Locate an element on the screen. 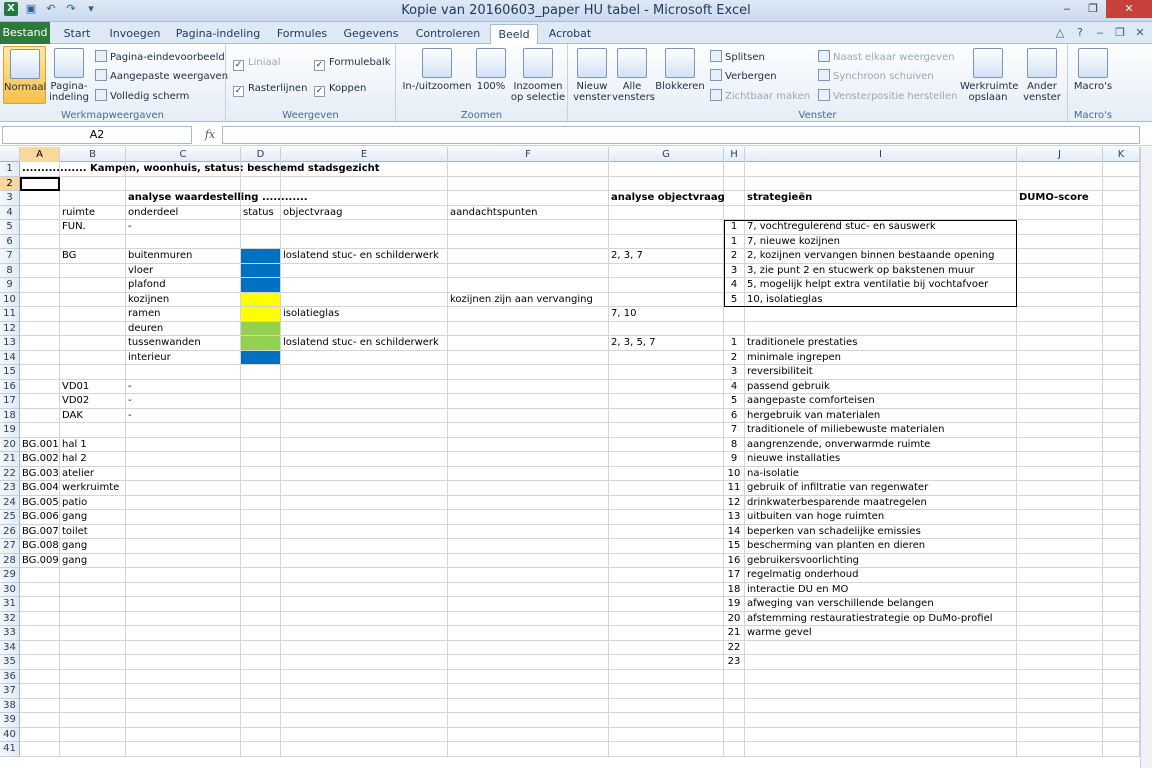 The height and width of the screenshot is (768, 1152). cell-d21 is located at coordinates (261, 459).